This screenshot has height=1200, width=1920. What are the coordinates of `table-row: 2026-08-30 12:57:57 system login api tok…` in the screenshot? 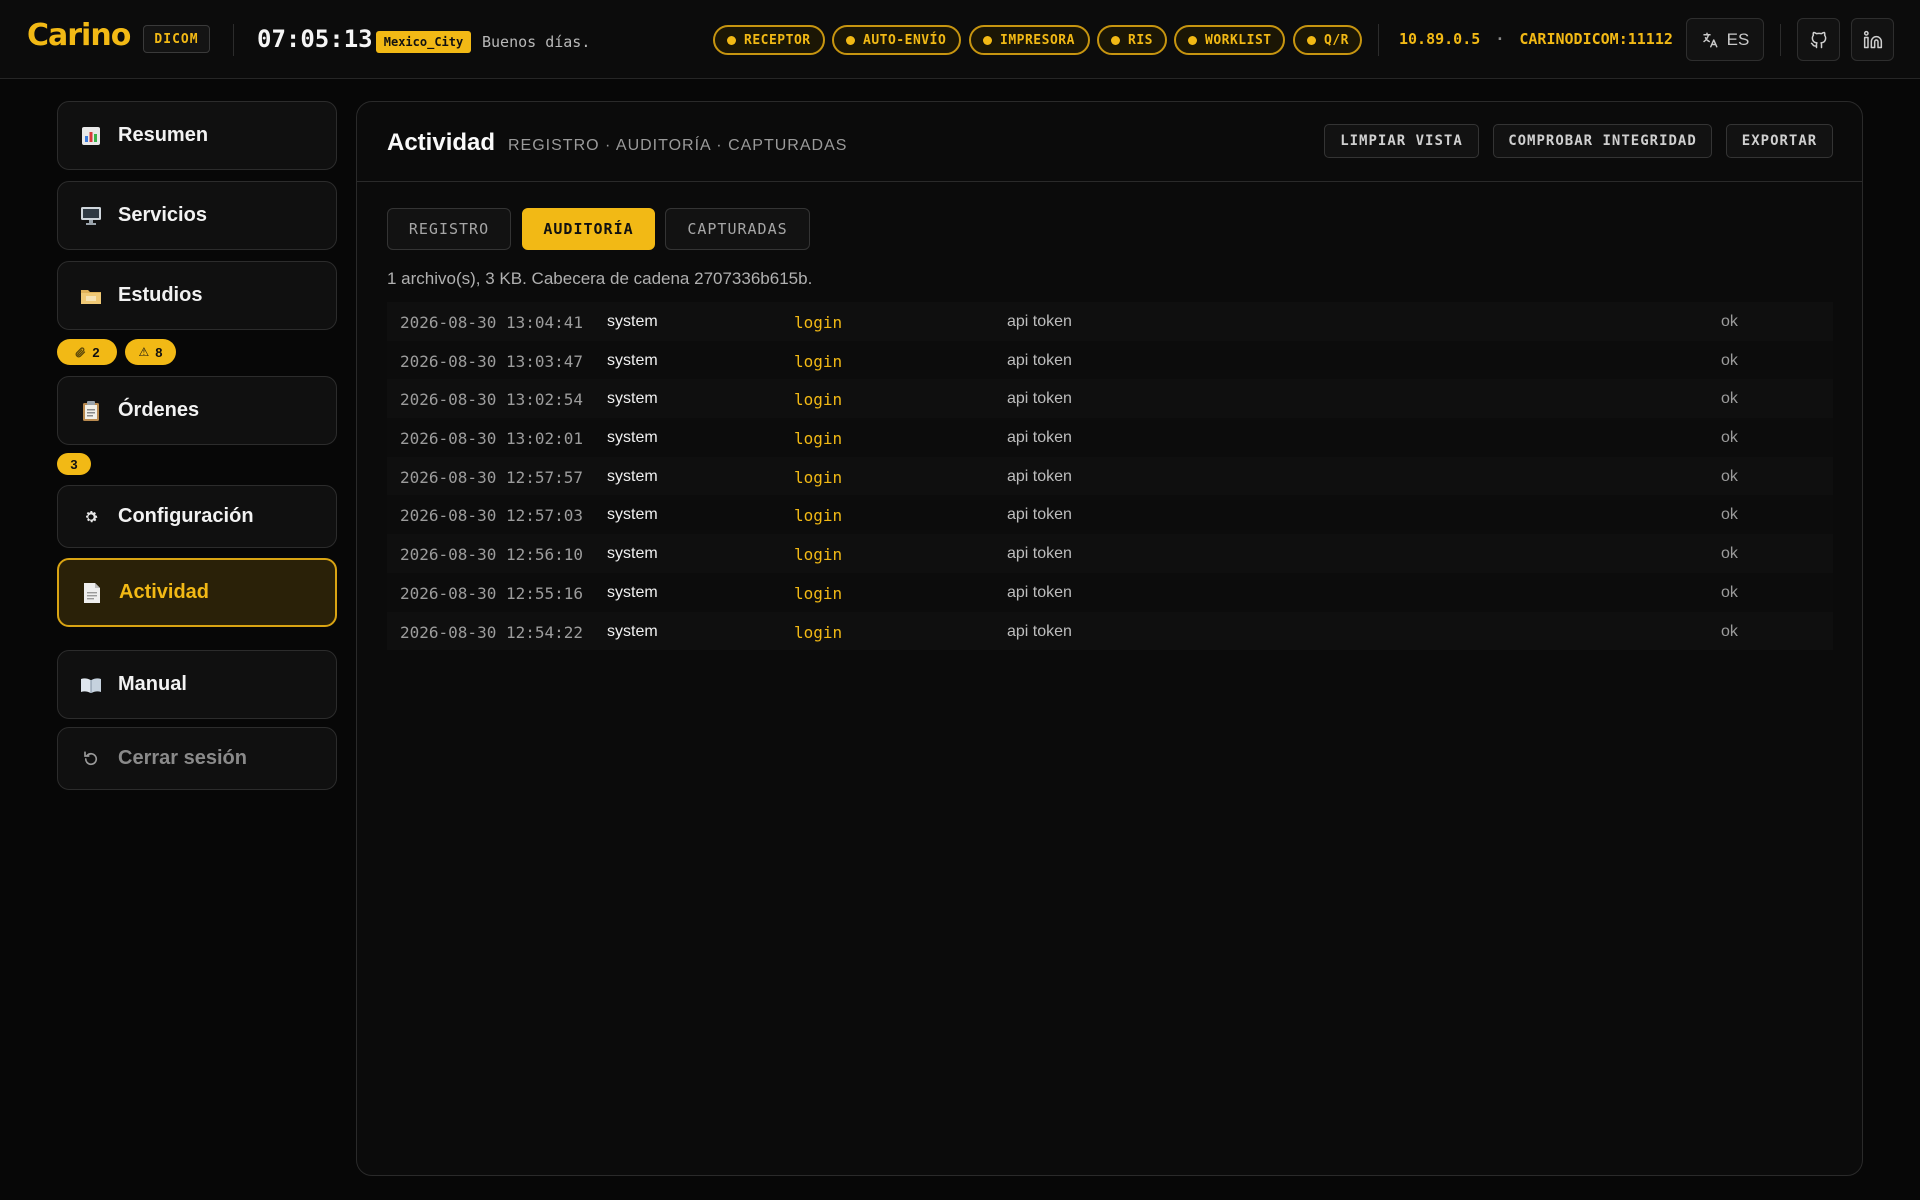 It's located at (1110, 476).